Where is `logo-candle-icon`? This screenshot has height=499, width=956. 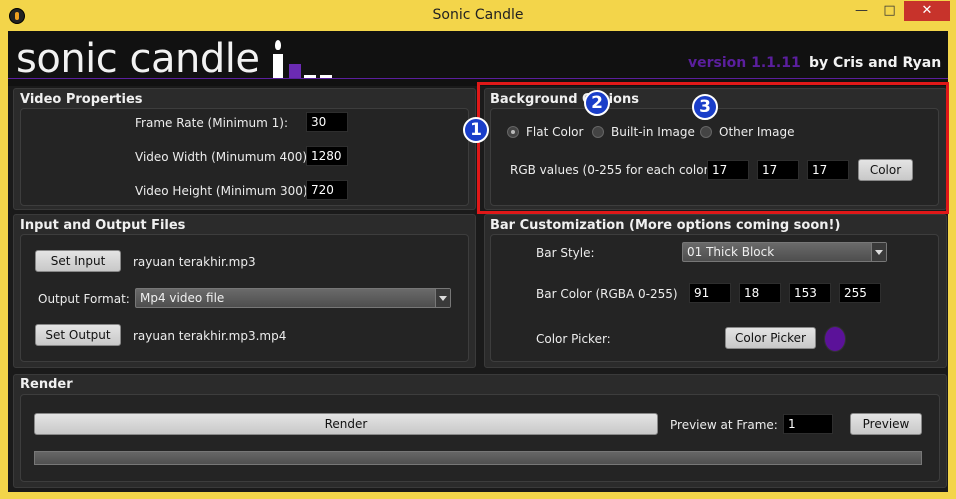 logo-candle-icon is located at coordinates (278, 66).